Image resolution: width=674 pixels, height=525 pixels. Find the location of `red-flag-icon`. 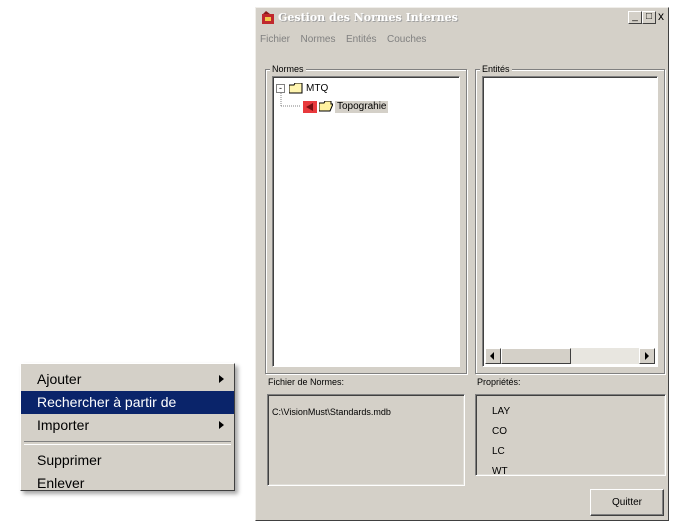

red-flag-icon is located at coordinates (310, 107).